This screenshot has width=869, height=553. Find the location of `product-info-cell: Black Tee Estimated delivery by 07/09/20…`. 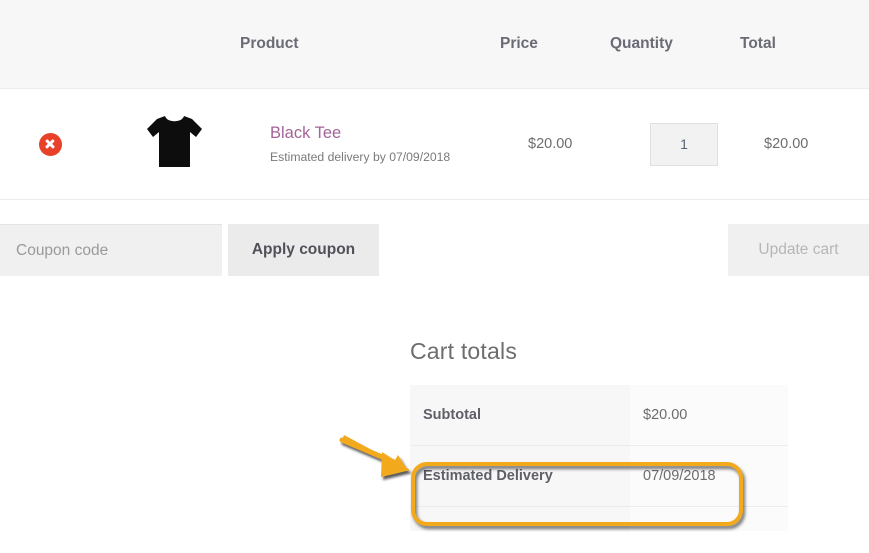

product-info-cell: Black Tee Estimated delivery by 07/09/20… is located at coordinates (370, 144).